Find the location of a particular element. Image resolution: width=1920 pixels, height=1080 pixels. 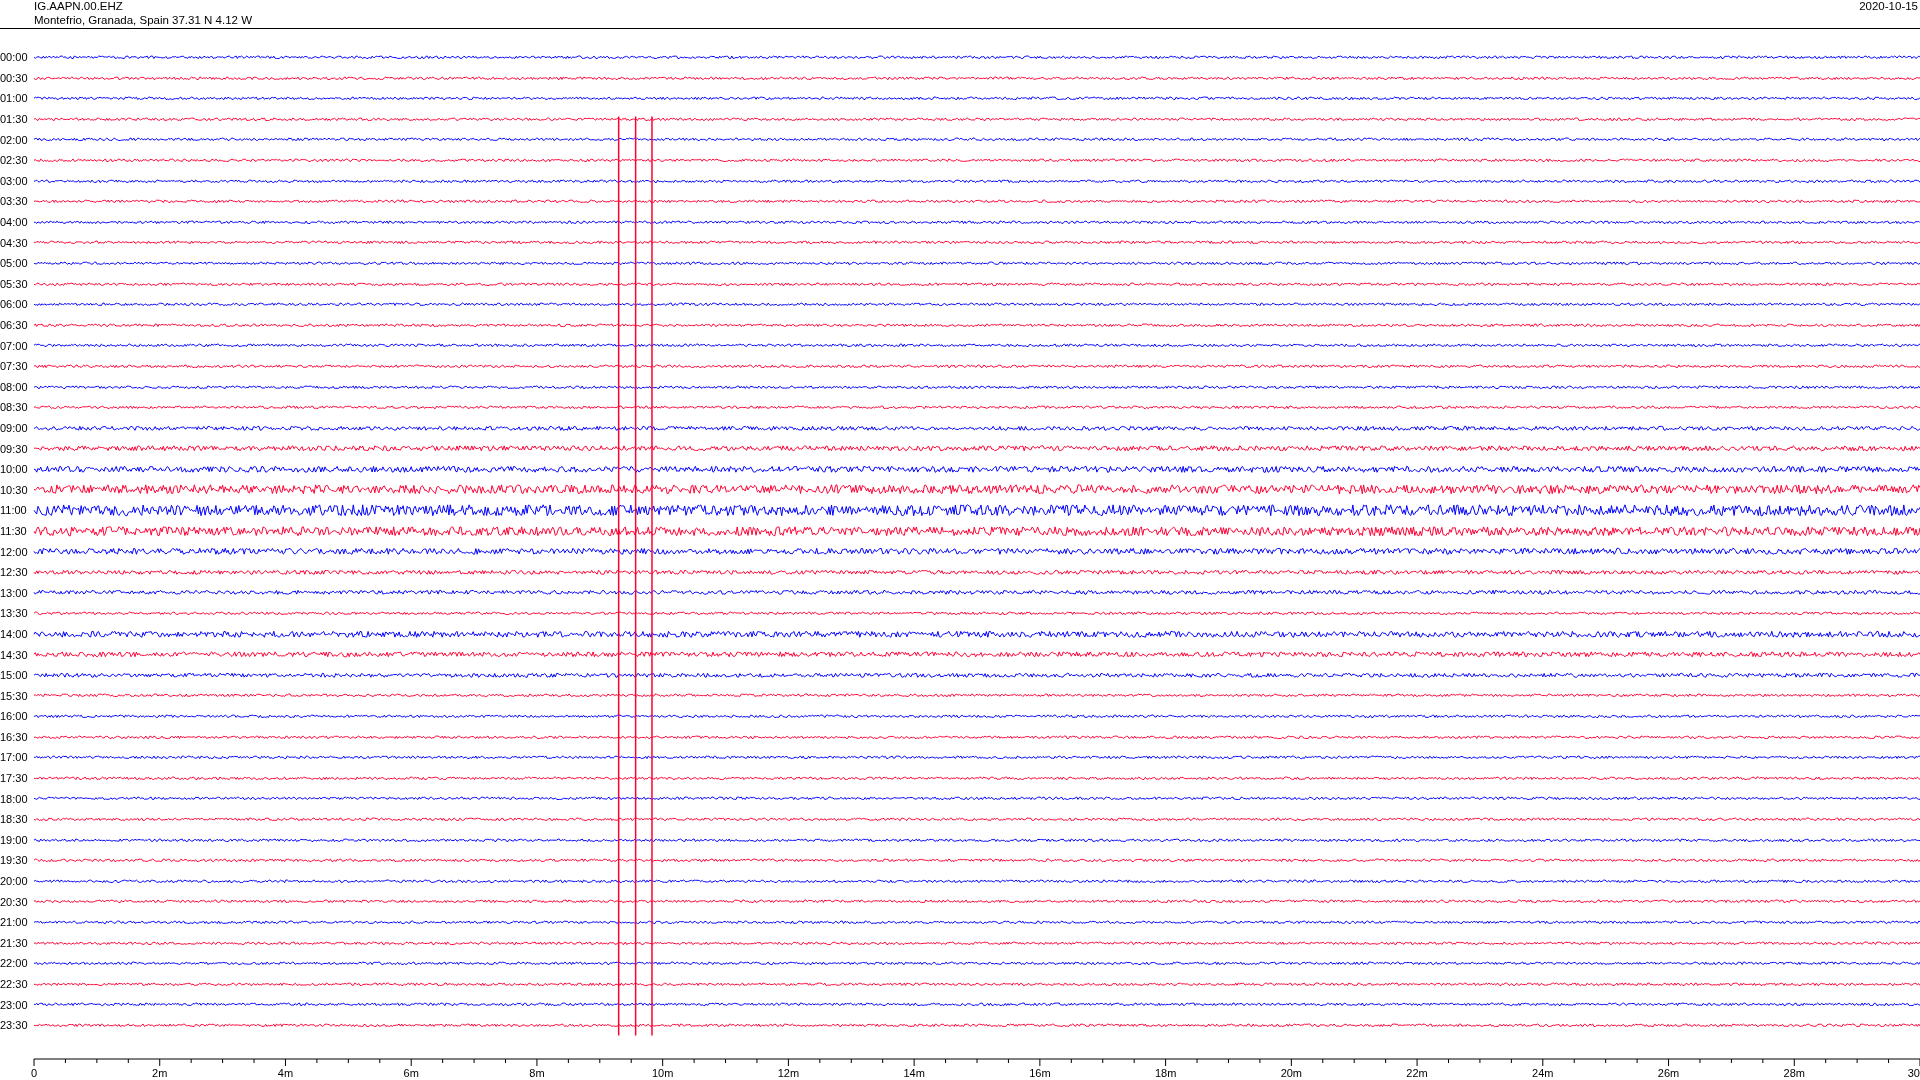

row-time-label: 16:30 is located at coordinates (14, 736).